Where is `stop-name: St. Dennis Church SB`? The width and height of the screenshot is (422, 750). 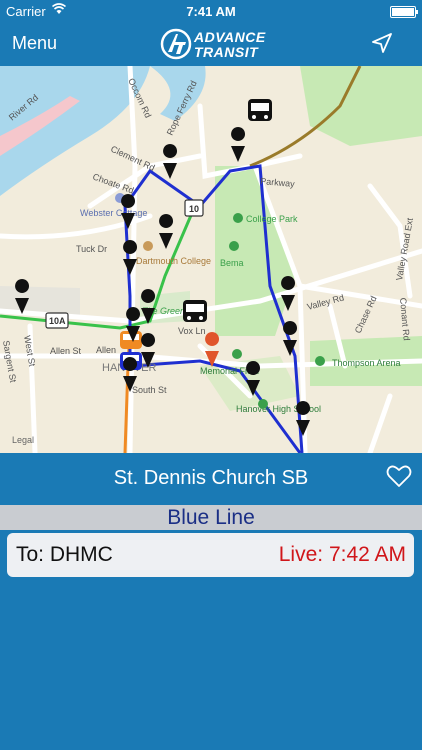 stop-name: St. Dennis Church SB is located at coordinates (211, 478).